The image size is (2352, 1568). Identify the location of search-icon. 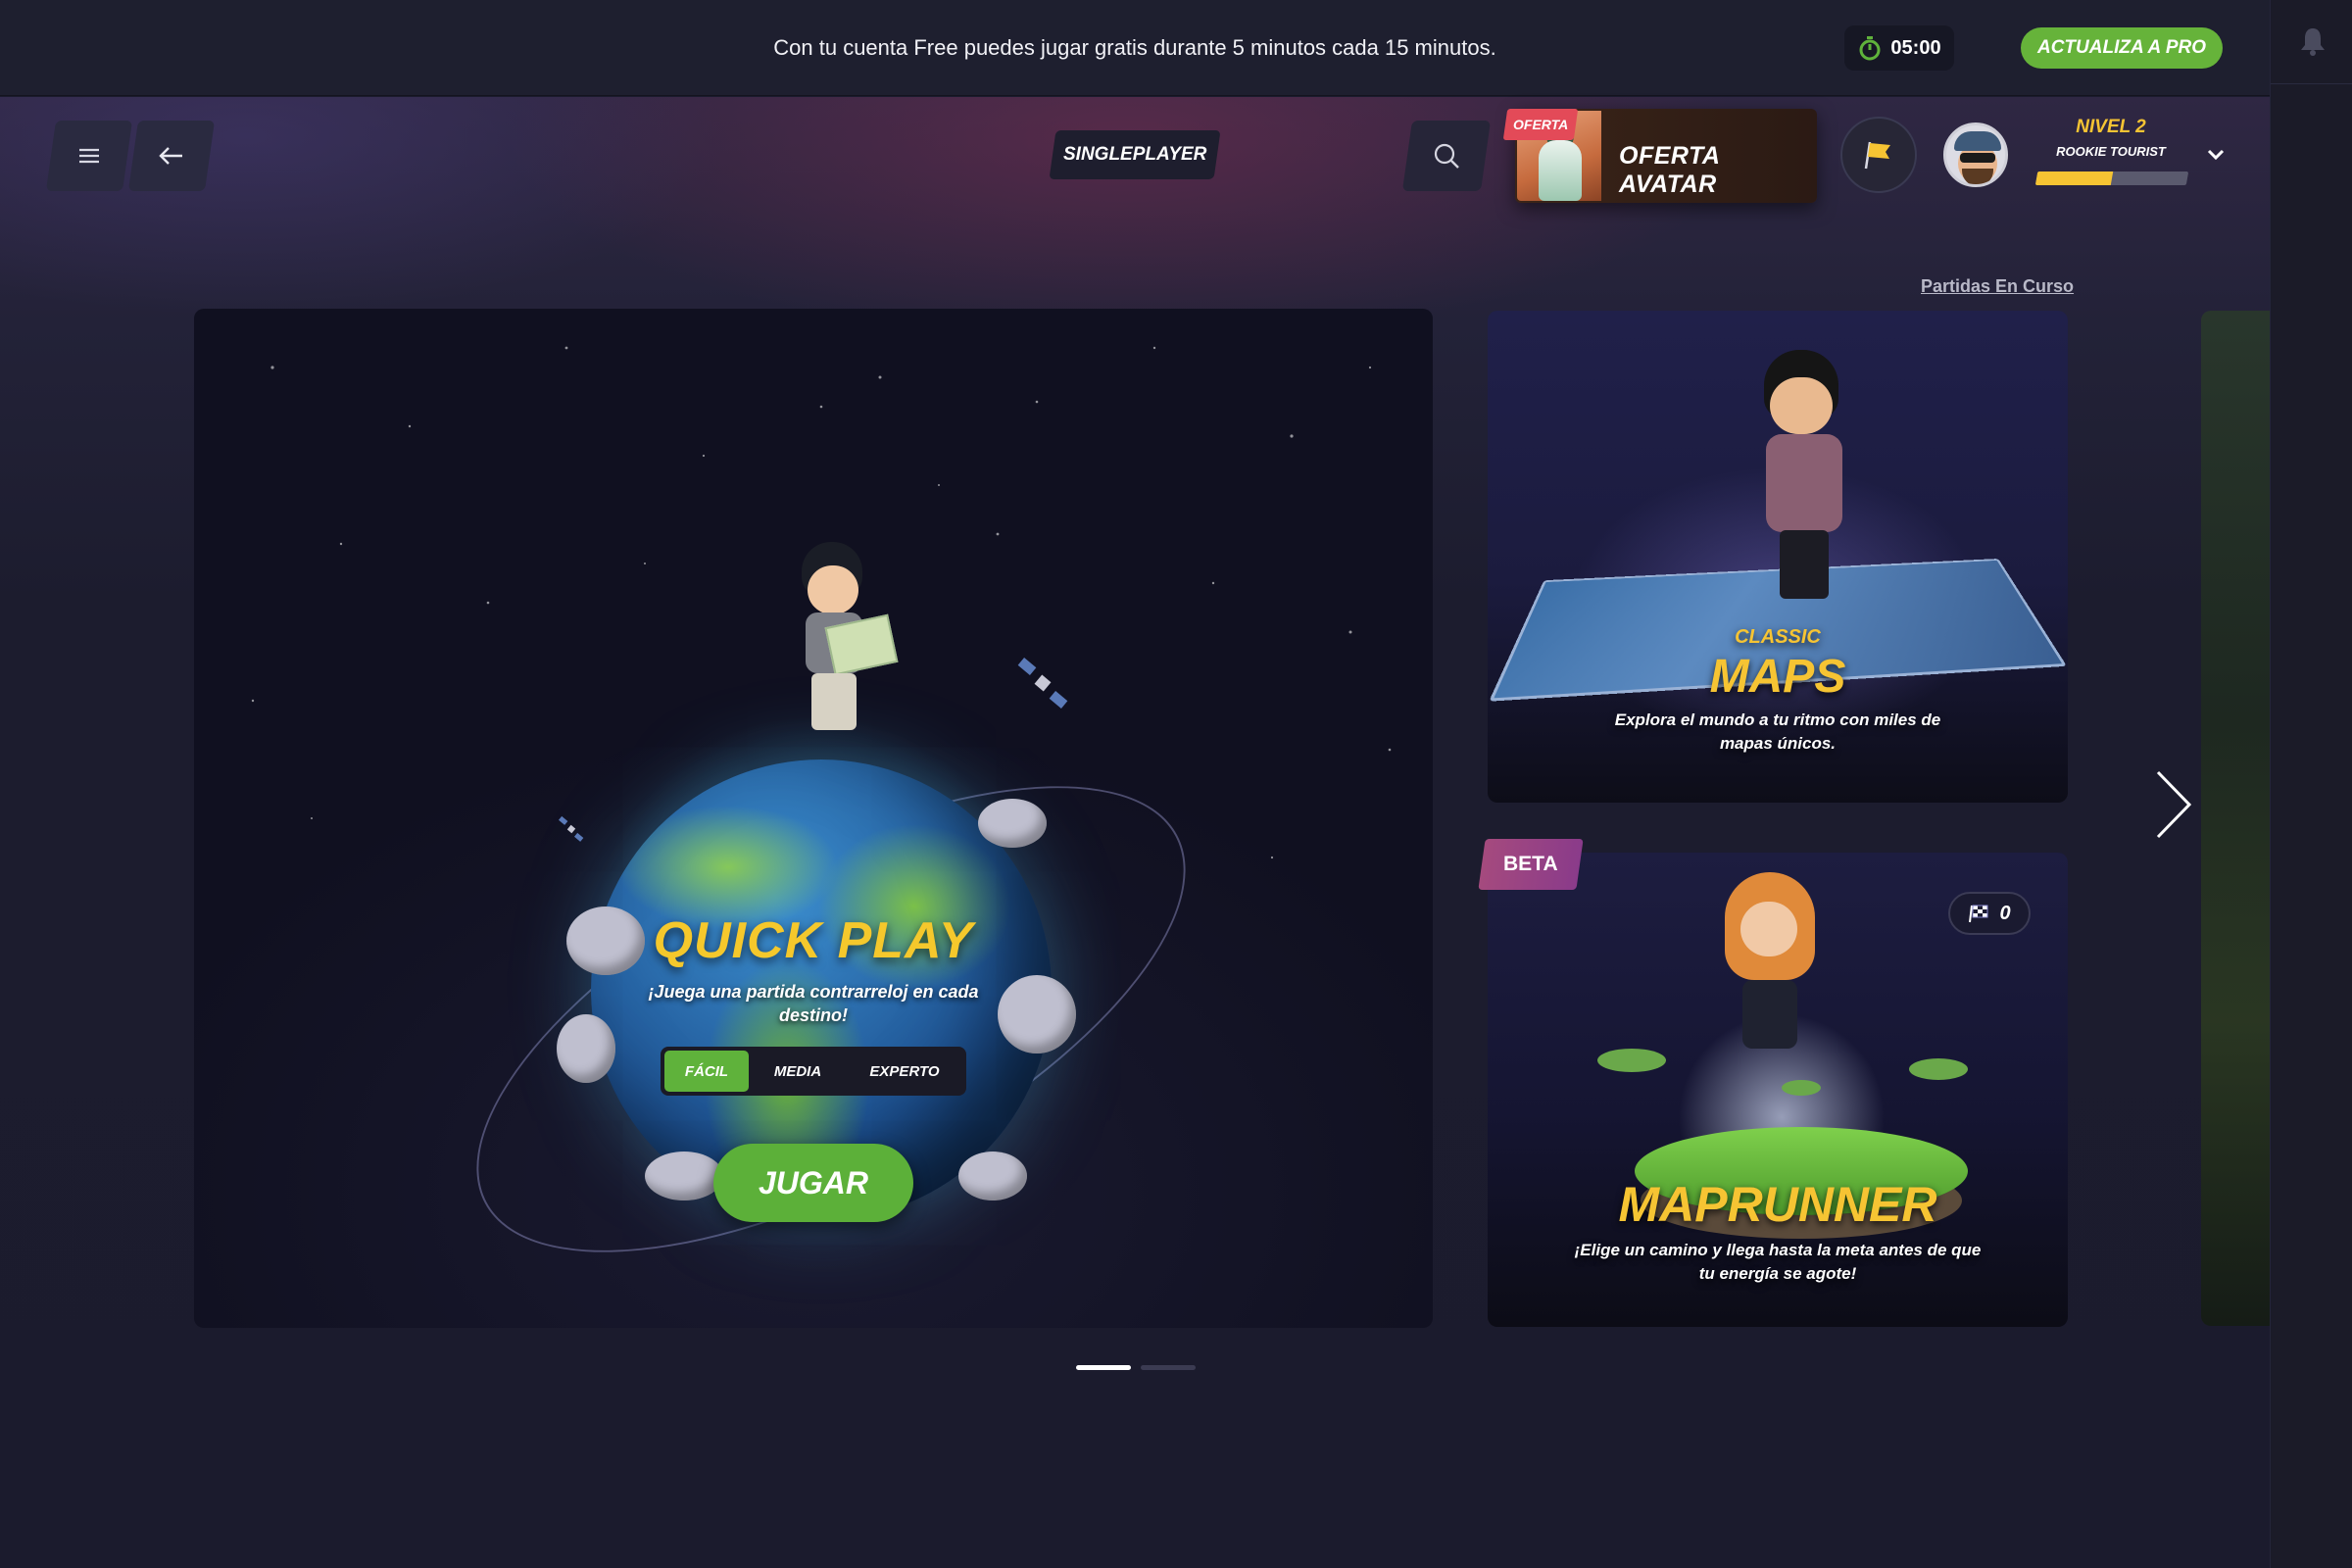
(1446, 156).